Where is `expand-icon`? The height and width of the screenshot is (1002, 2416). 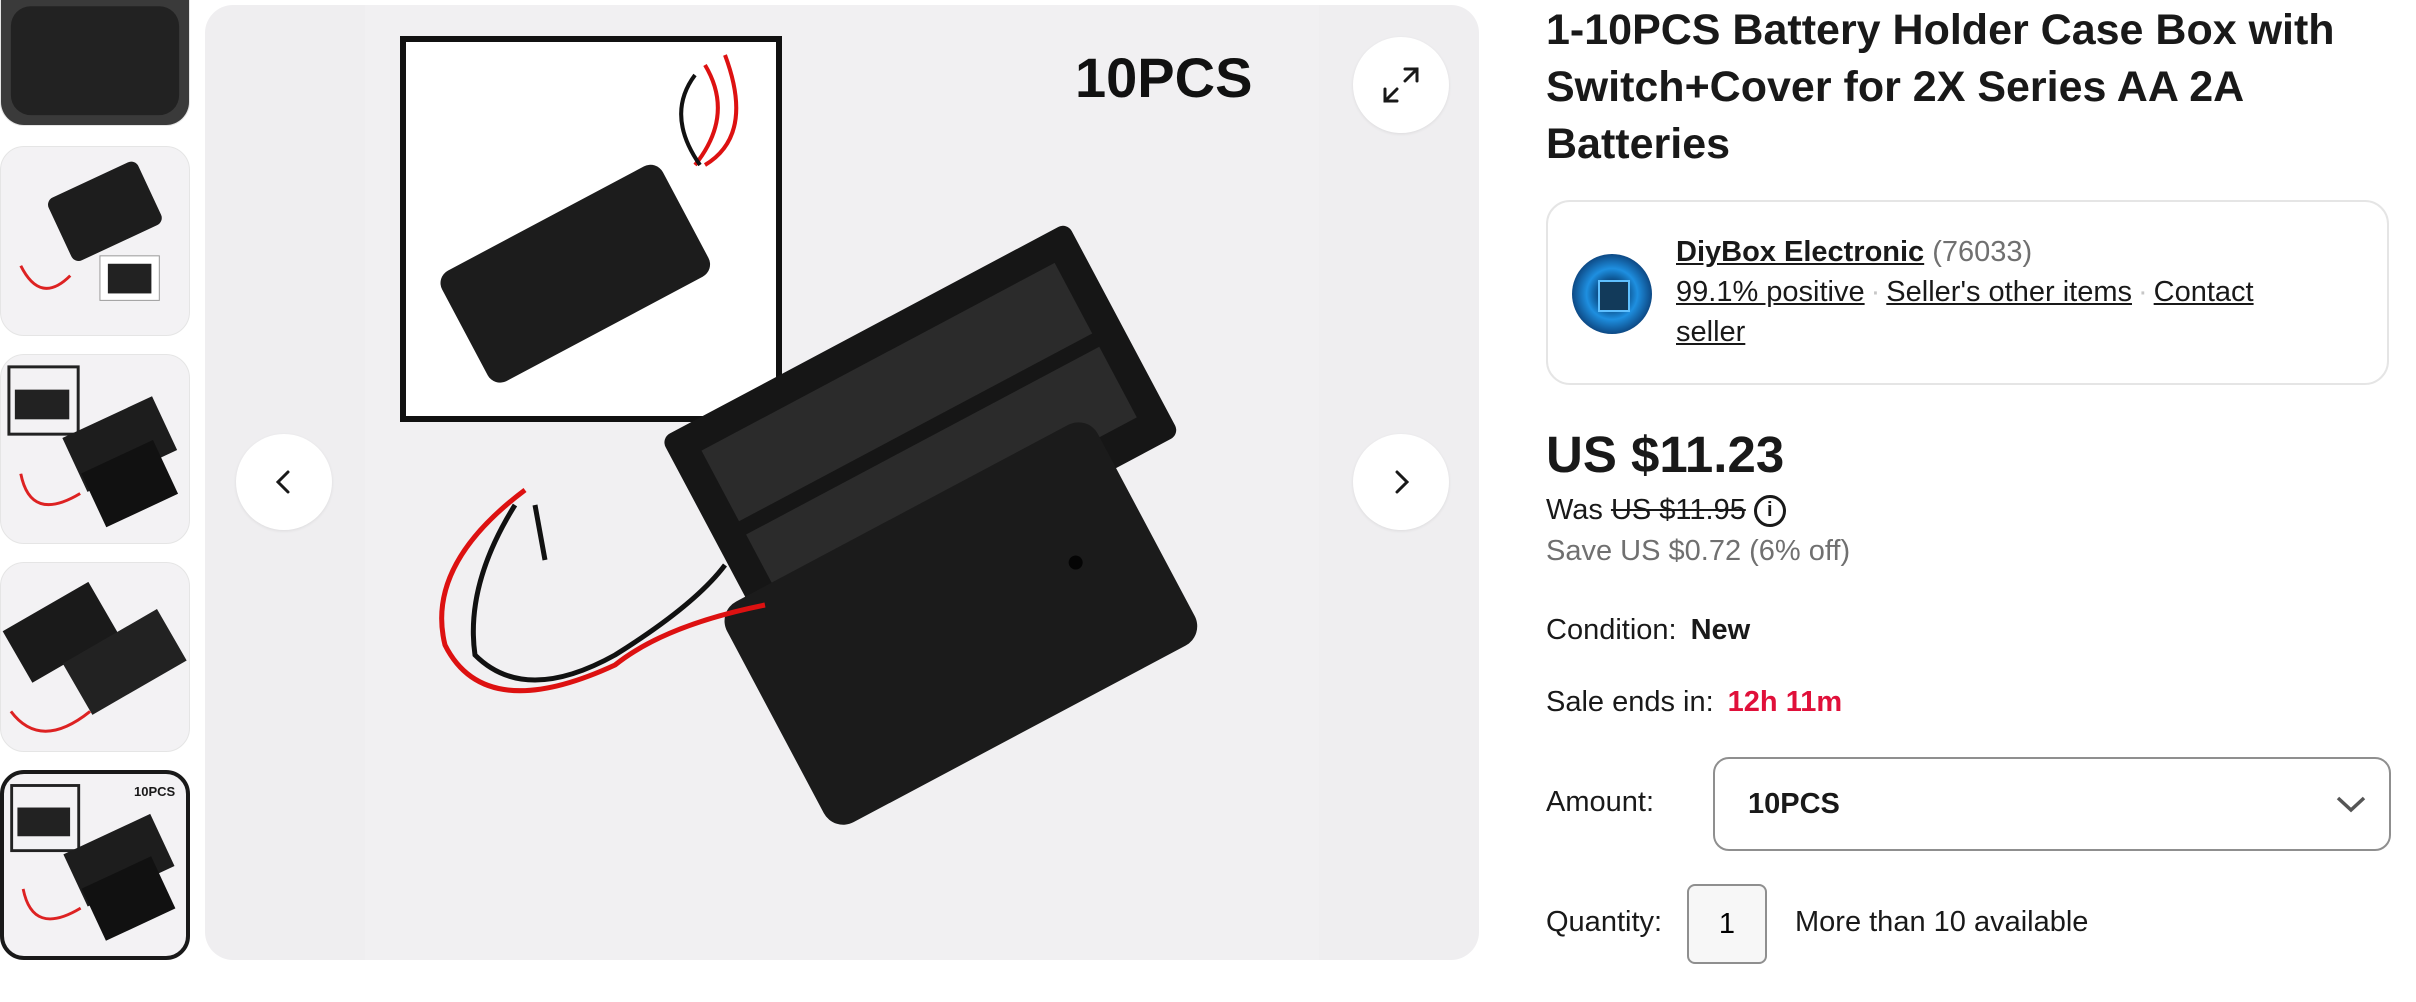
expand-icon is located at coordinates (1401, 85).